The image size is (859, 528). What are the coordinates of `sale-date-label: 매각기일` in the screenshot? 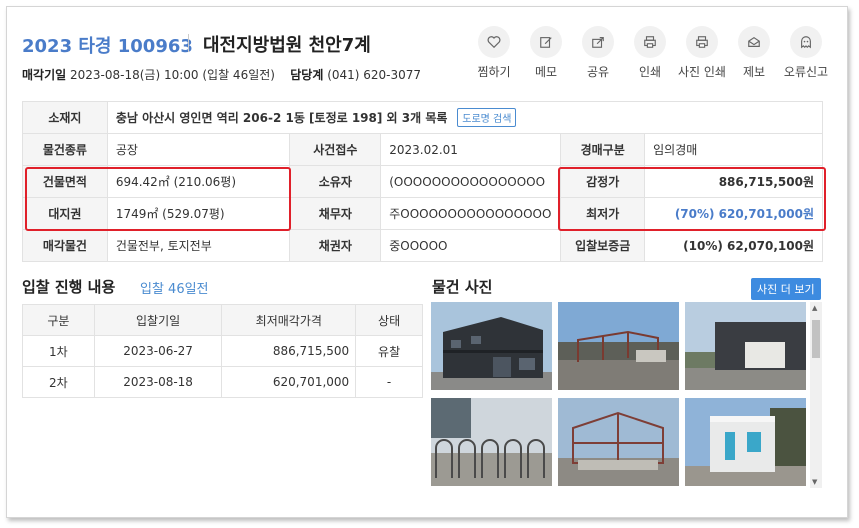 It's located at (44, 75).